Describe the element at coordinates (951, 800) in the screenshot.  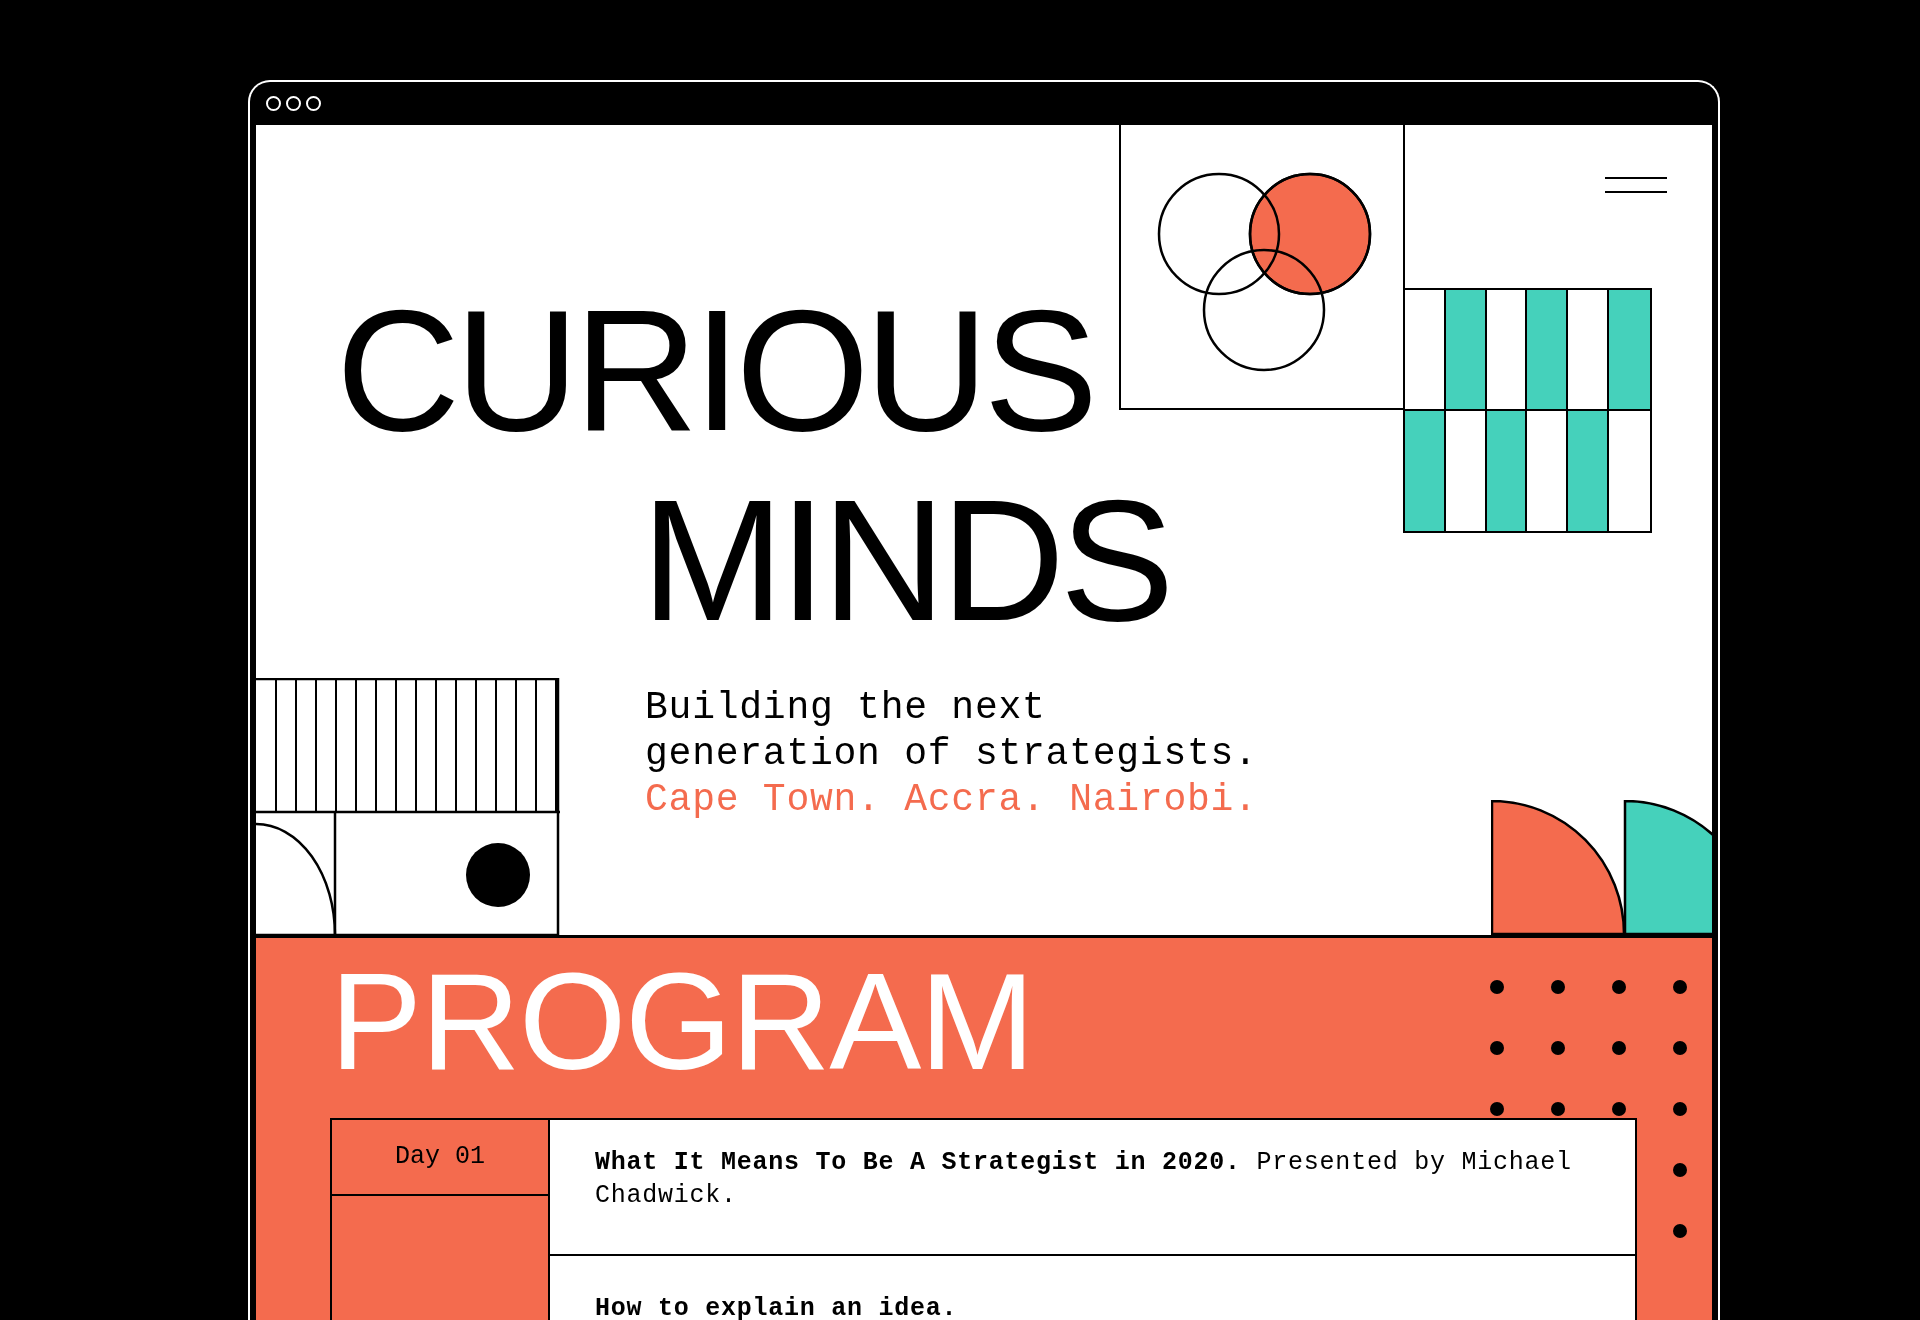
I see `locations: Cape Town. Accra. Nairobi.` at that location.